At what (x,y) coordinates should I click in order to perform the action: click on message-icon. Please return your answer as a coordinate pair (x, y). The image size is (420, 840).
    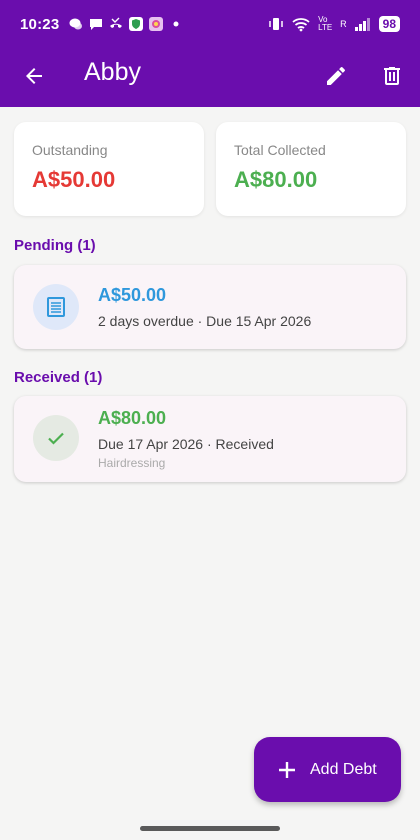
    Looking at the image, I should click on (96, 24).